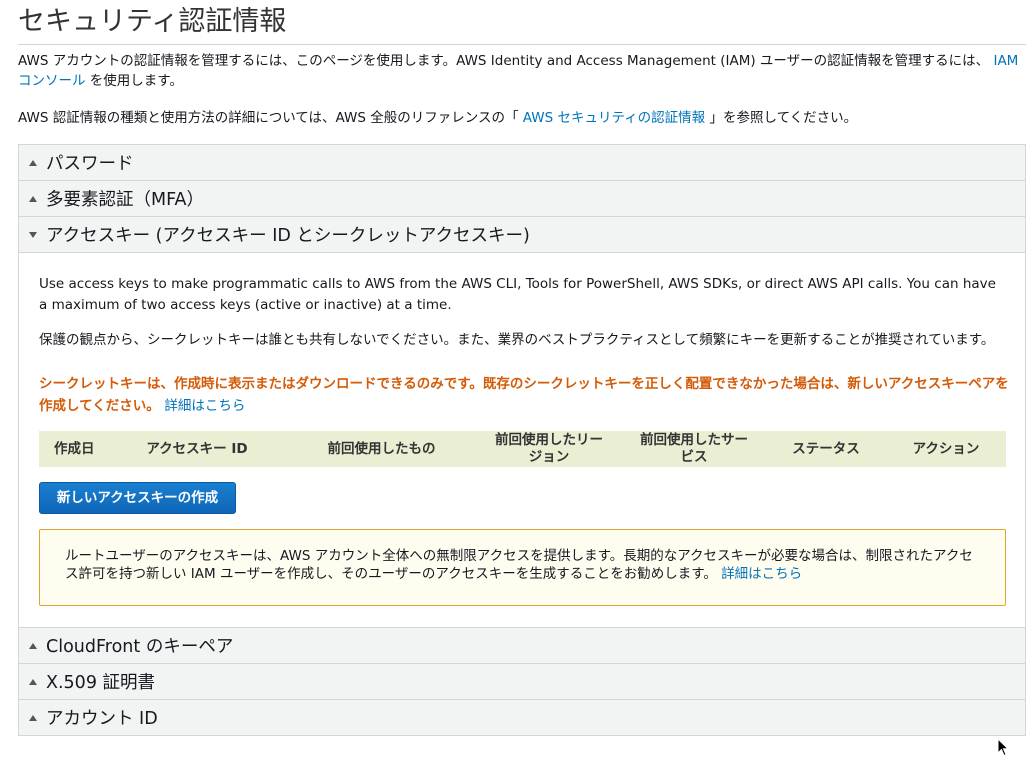  What do you see at coordinates (94, 449) in the screenshot?
I see `column-created: 作成日` at bounding box center [94, 449].